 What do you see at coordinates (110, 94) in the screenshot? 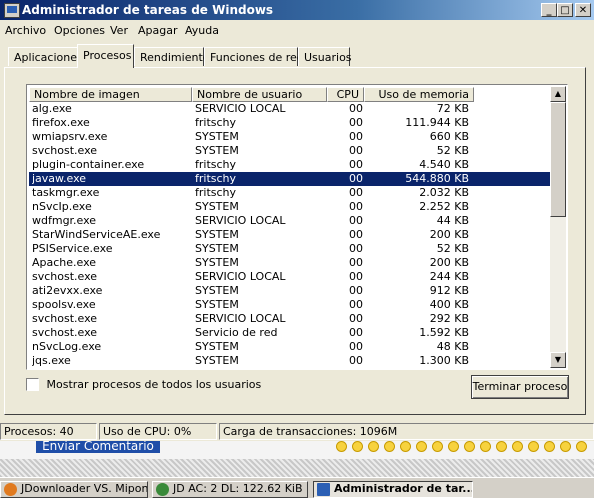
I see `column-header-image-name: Nombre de imagen` at bounding box center [110, 94].